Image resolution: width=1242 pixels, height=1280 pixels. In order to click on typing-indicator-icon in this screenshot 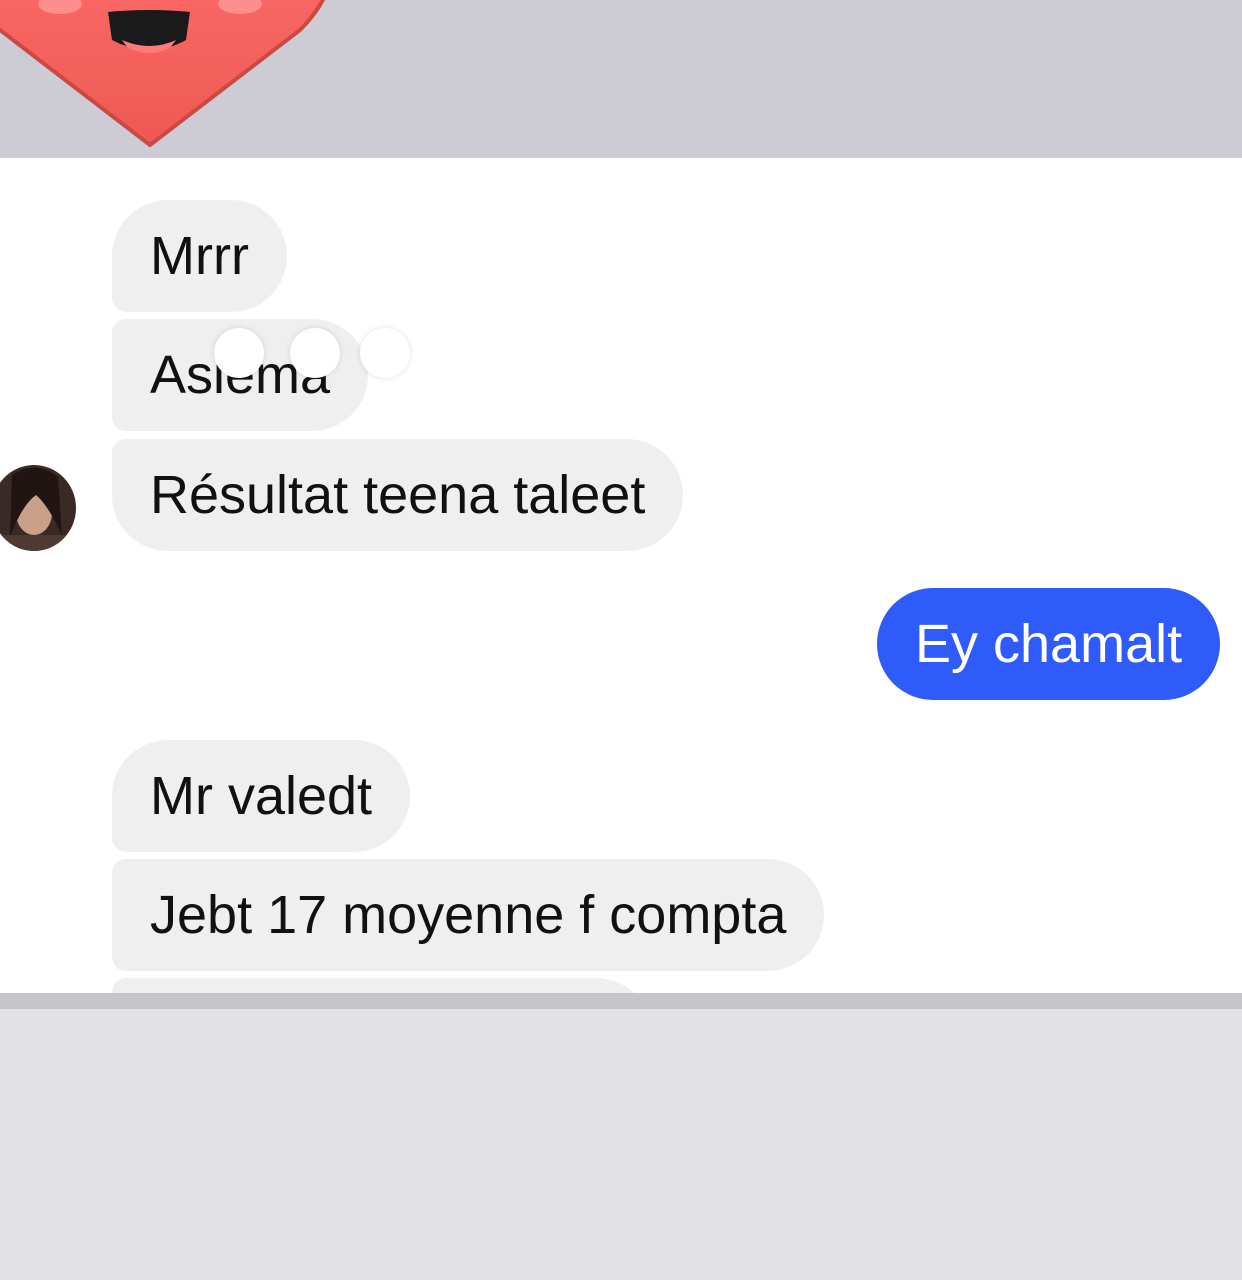, I will do `click(314, 353)`.